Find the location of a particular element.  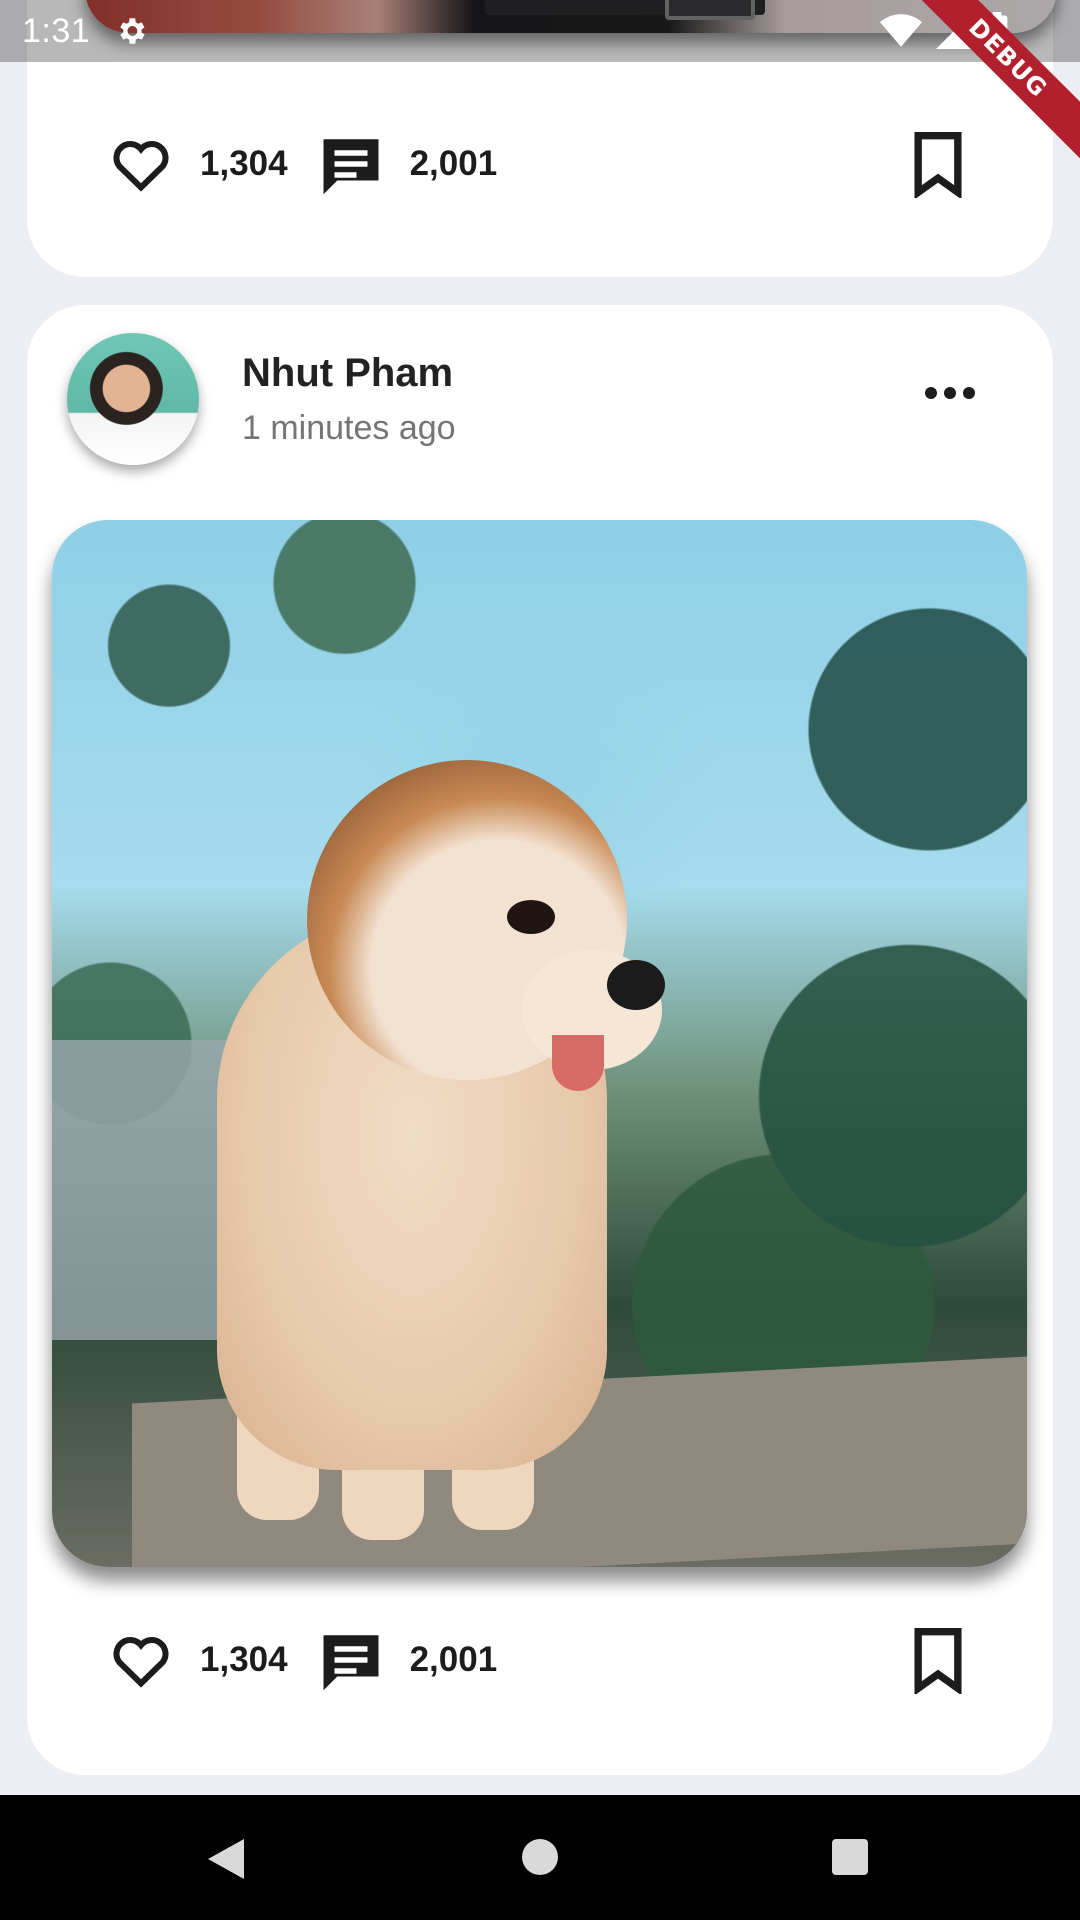

wifi-icon is located at coordinates (901, 30).